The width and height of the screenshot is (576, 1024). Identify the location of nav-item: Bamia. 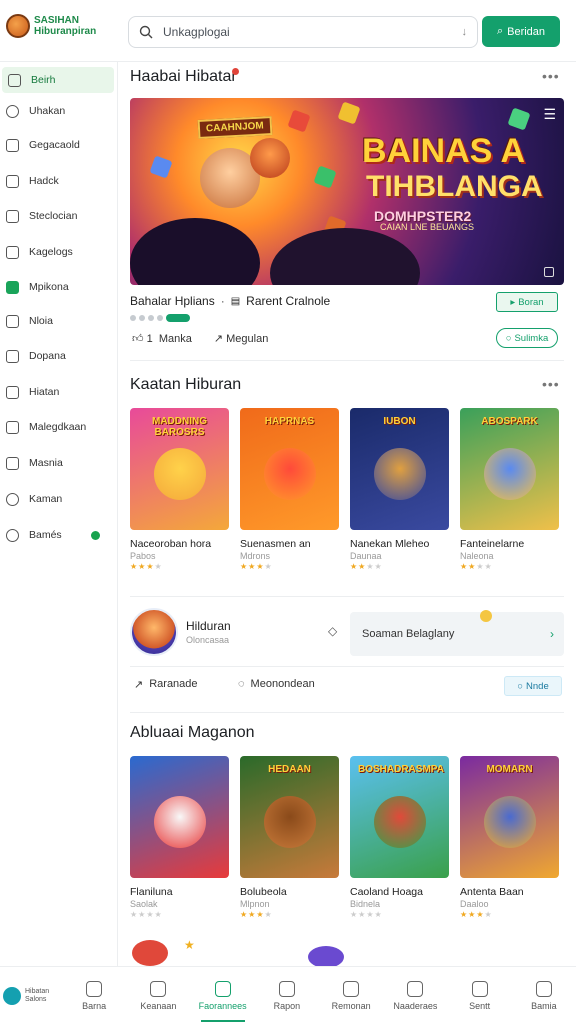
(544, 995).